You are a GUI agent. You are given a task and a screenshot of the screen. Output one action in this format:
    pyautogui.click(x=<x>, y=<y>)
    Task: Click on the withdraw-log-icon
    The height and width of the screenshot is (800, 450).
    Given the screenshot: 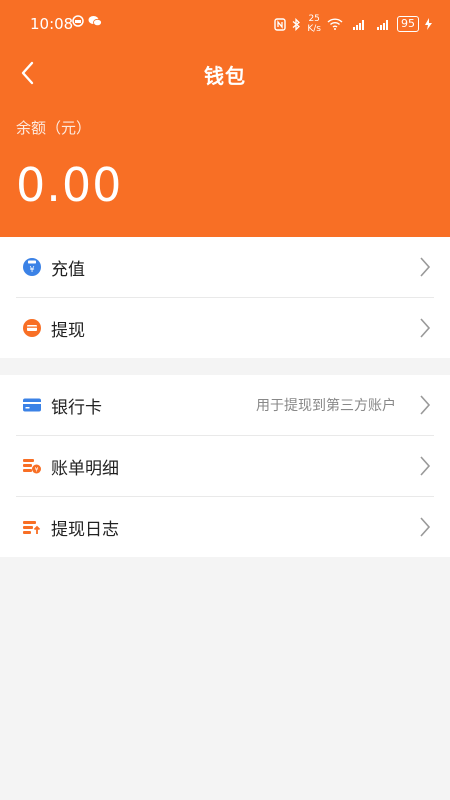 What is the action you would take?
    pyautogui.click(x=32, y=527)
    